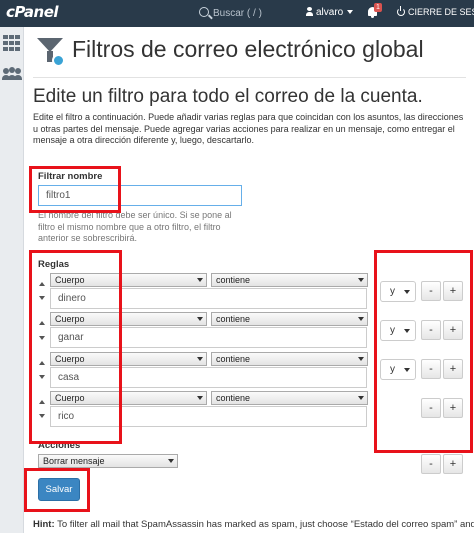  I want to click on grid-icon, so click(12, 43).